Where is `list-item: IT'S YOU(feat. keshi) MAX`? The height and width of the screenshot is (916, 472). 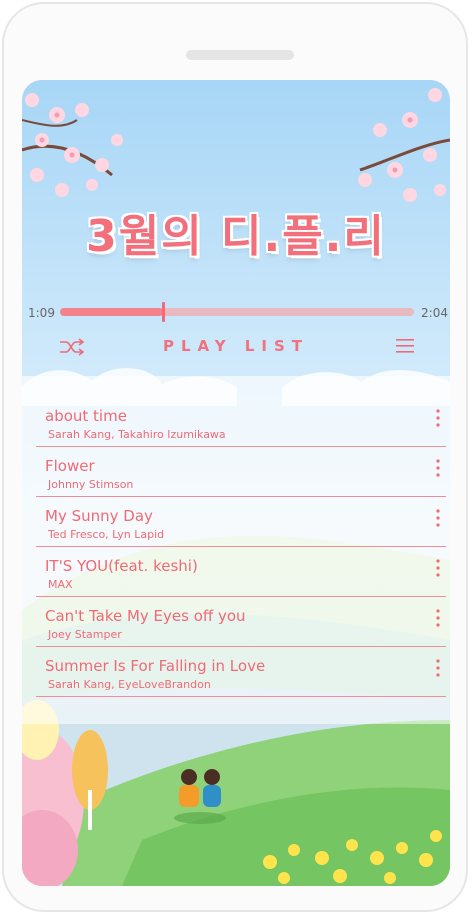 list-item: IT'S YOU(feat. keshi) MAX is located at coordinates (241, 571).